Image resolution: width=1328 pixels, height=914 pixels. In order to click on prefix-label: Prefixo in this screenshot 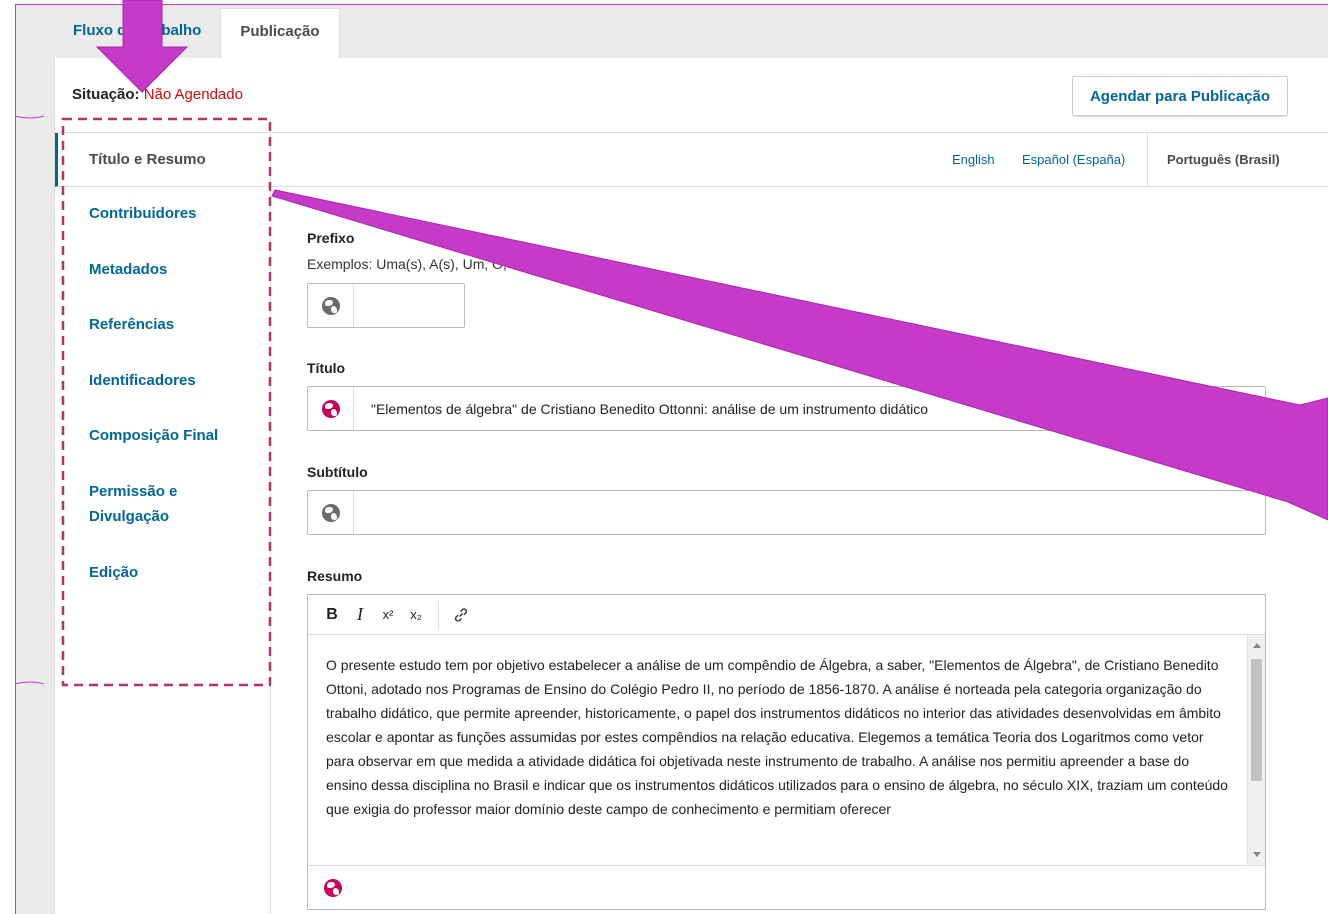, I will do `click(331, 238)`.